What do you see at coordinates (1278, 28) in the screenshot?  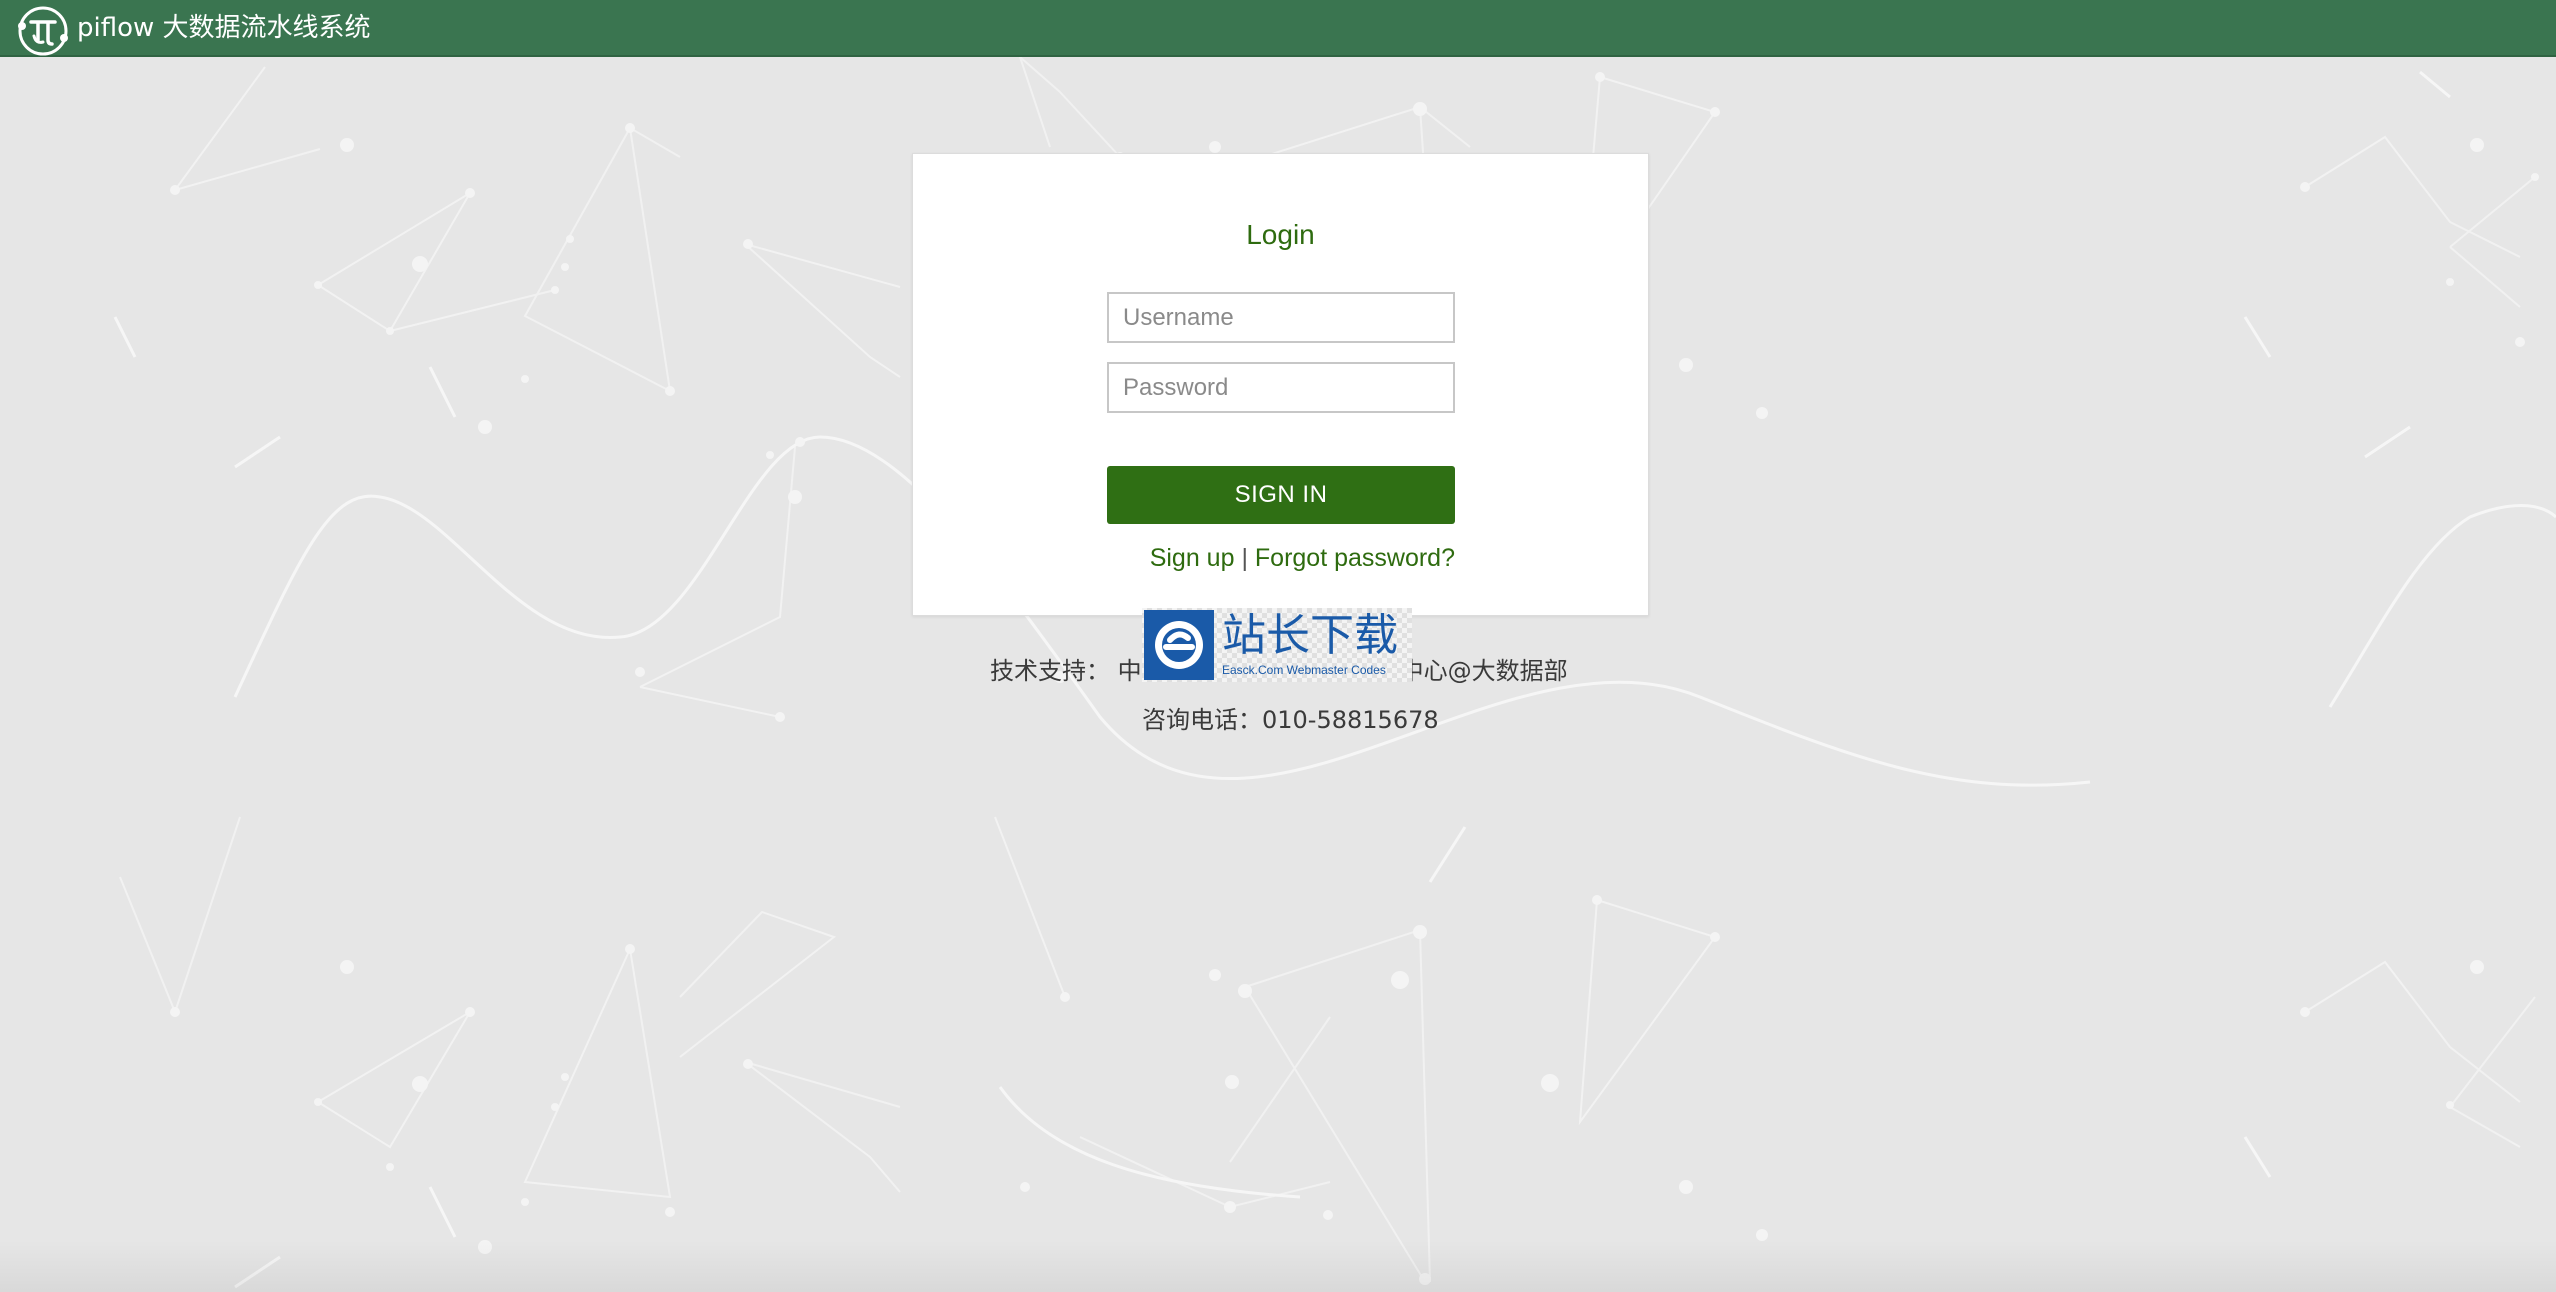 I see `top-bar: piflow 大数据流水线系统` at bounding box center [1278, 28].